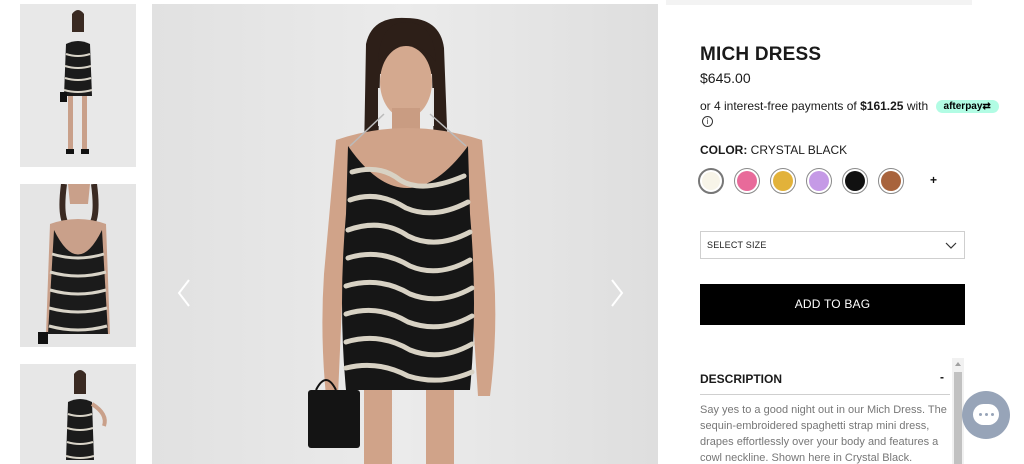 Image resolution: width=1024 pixels, height=464 pixels. I want to click on scroll-up-arrow-icon, so click(958, 364).